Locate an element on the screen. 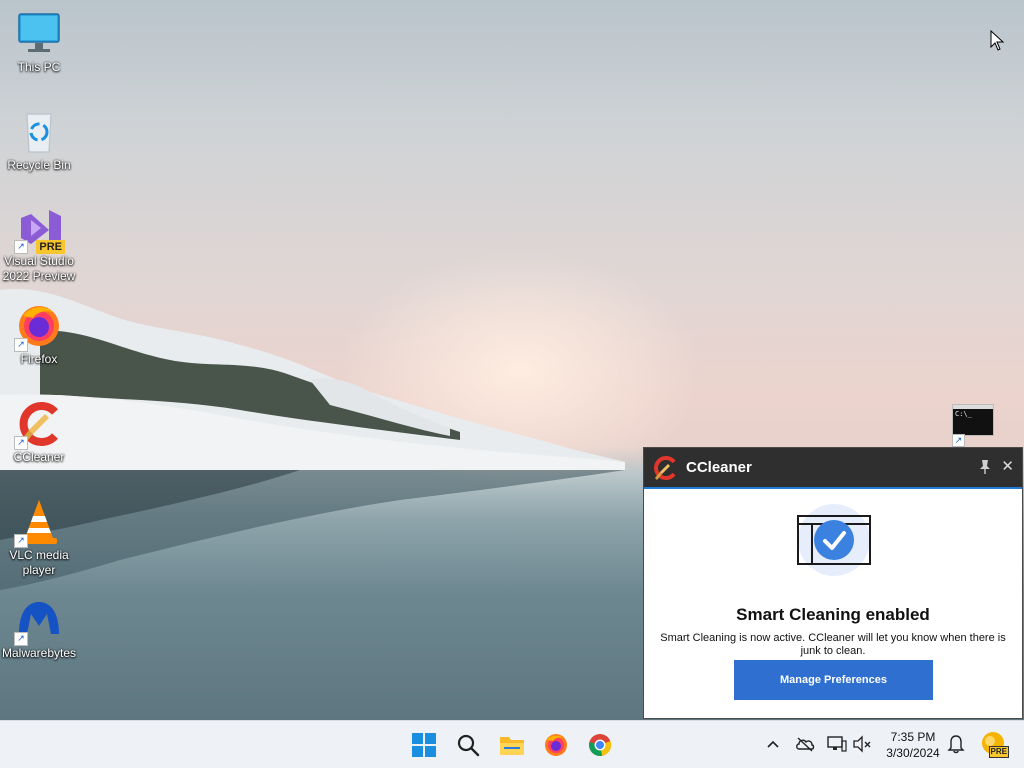 This screenshot has width=1024, height=768. desktop-icon-ccleaner: ↗ CCleaner is located at coordinates (39, 432).